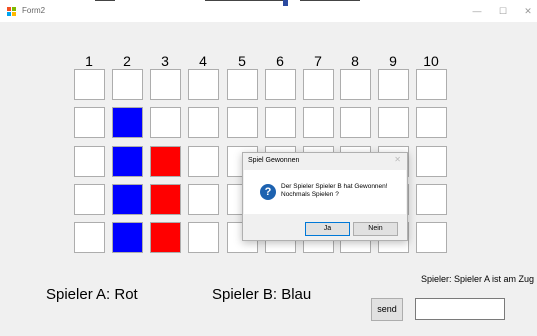 The width and height of the screenshot is (537, 336). Describe the element at coordinates (262, 294) in the screenshot. I see `player-b-label: Spieler B: Blau` at that location.